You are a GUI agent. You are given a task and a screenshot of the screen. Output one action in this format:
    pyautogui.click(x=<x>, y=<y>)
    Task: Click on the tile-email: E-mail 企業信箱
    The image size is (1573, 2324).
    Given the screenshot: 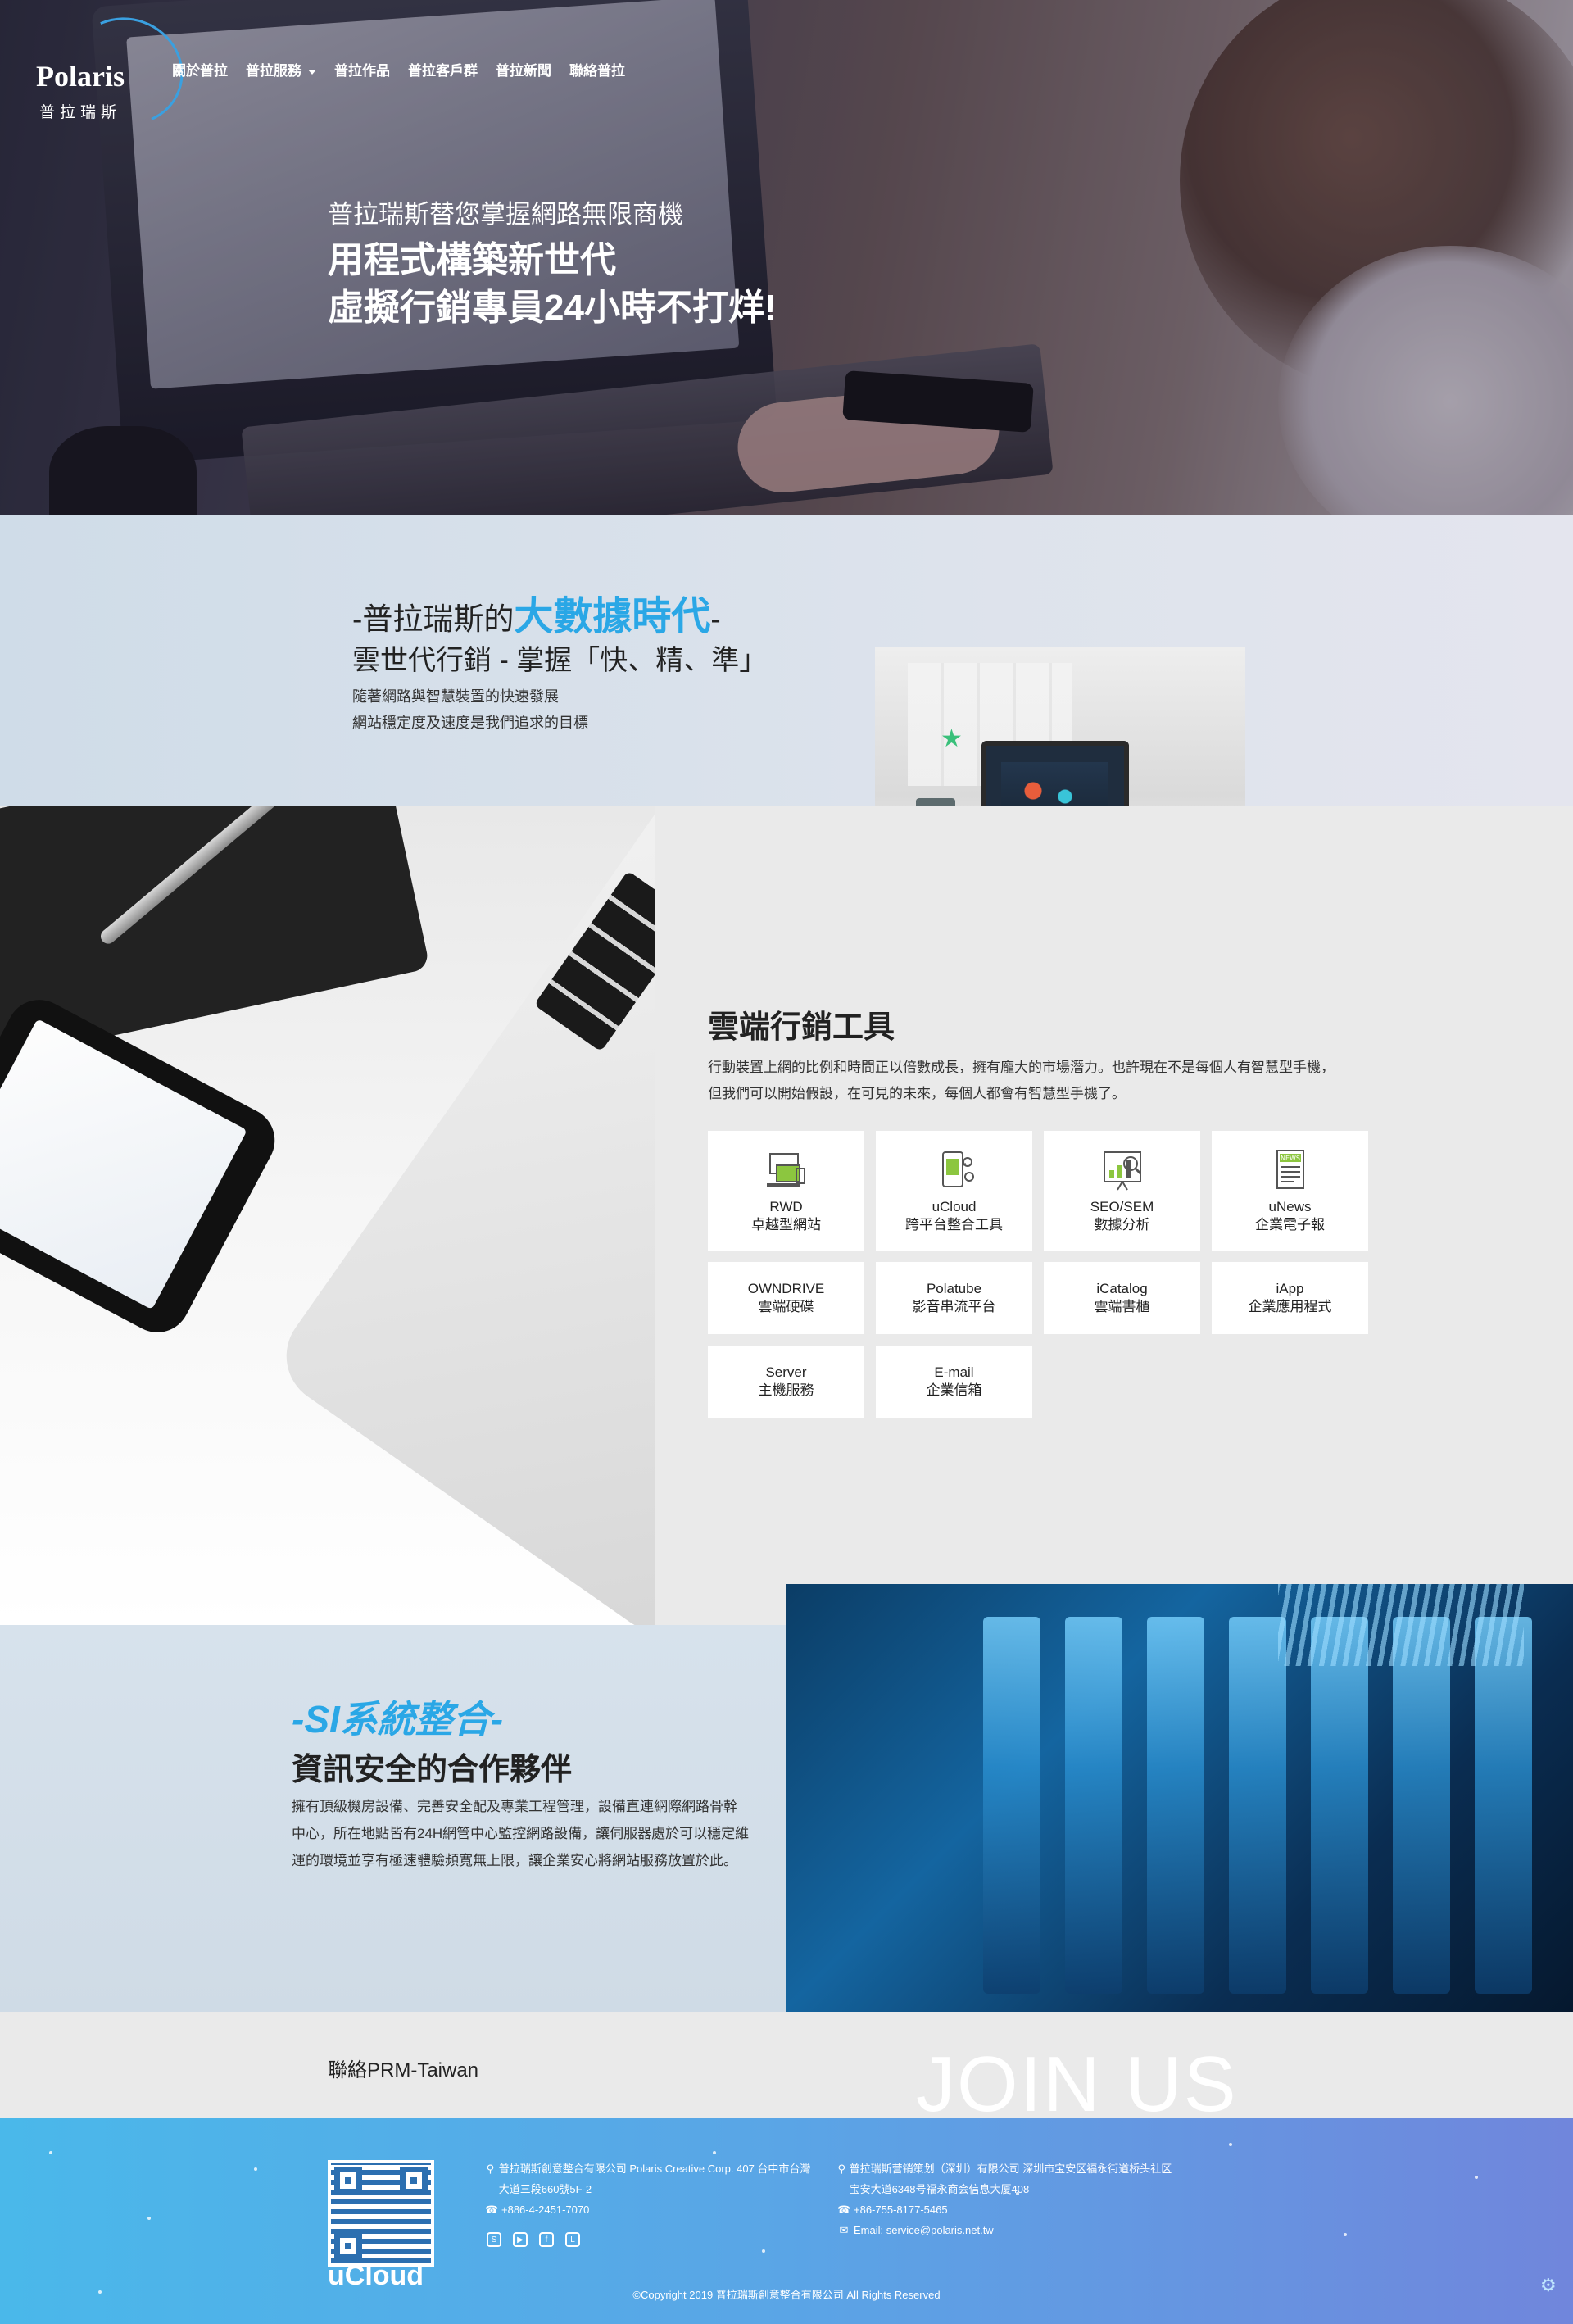 What is the action you would take?
    pyautogui.click(x=954, y=1382)
    